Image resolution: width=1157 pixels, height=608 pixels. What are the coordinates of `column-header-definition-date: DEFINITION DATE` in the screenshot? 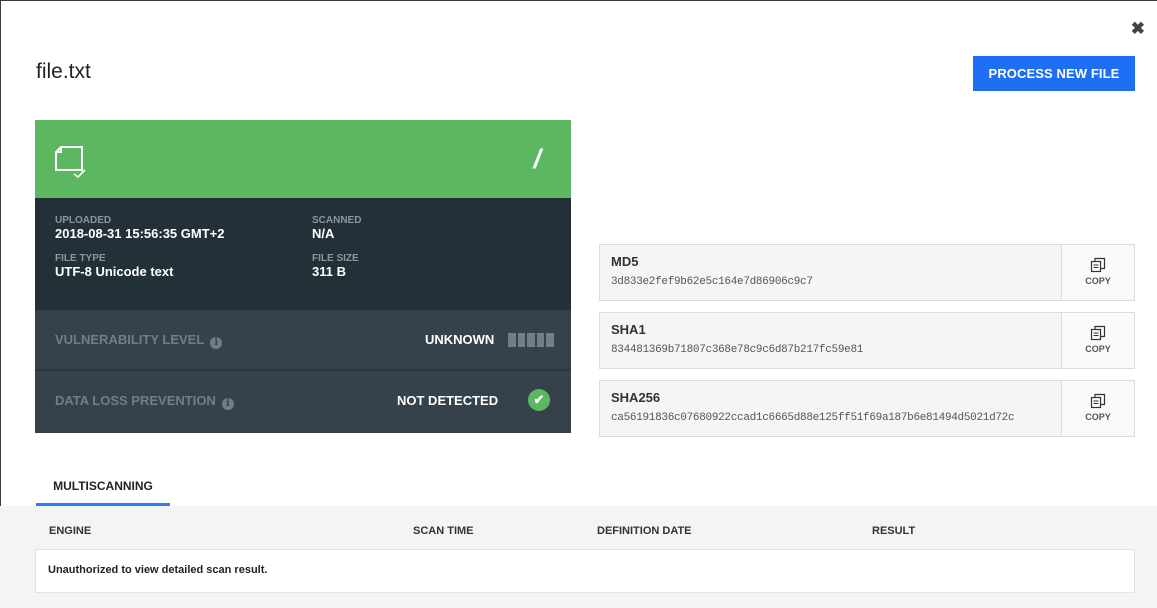 It's located at (644, 531).